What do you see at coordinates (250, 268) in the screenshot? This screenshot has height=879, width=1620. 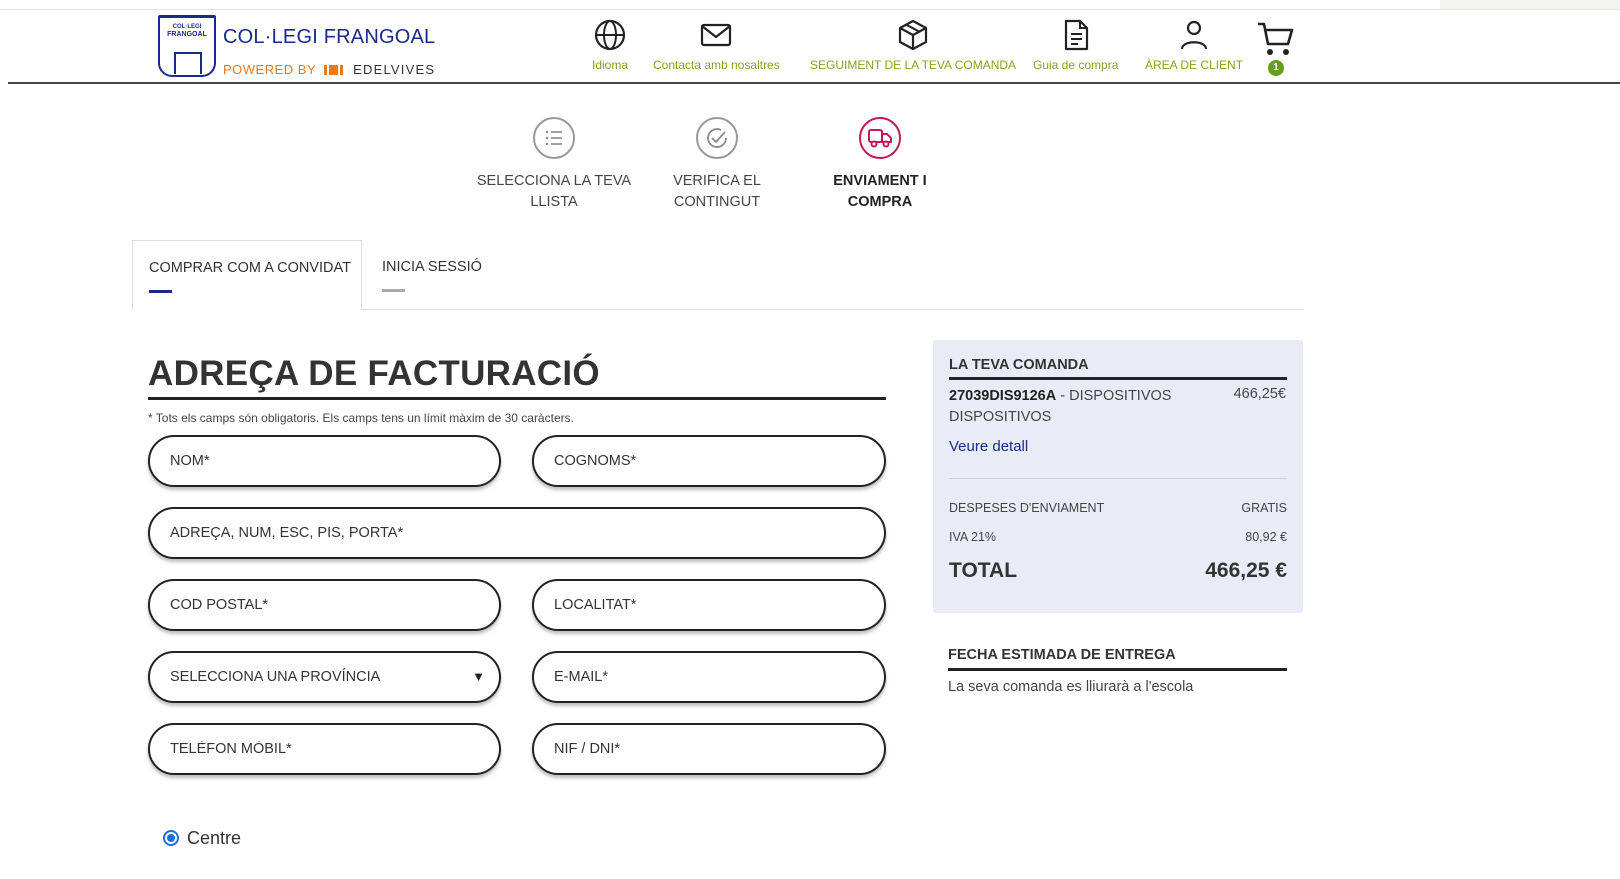 I see `tab-guest-label: COMPRAR COM A CONVIDAT` at bounding box center [250, 268].